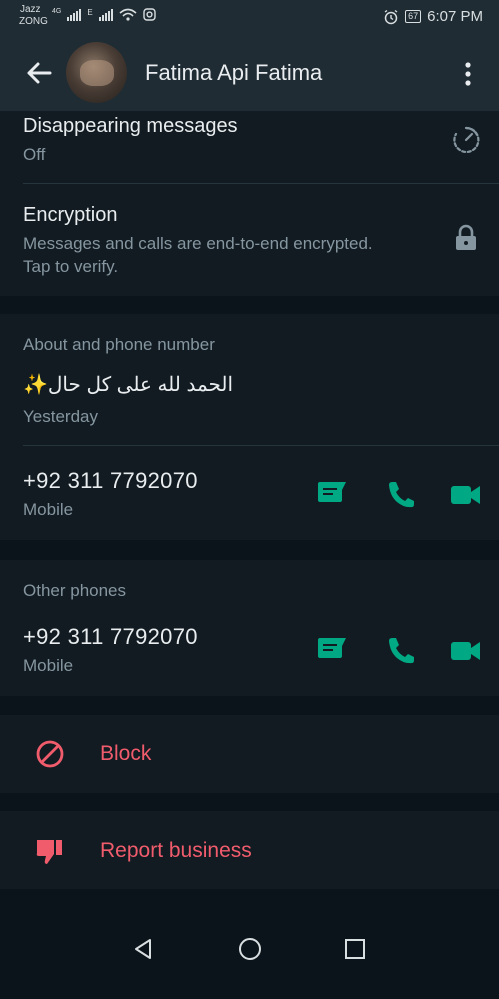 This screenshot has height=999, width=499. I want to click on status-bar: Jazz ZONG 4G E 67 6:07 PM, so click(249, 18).